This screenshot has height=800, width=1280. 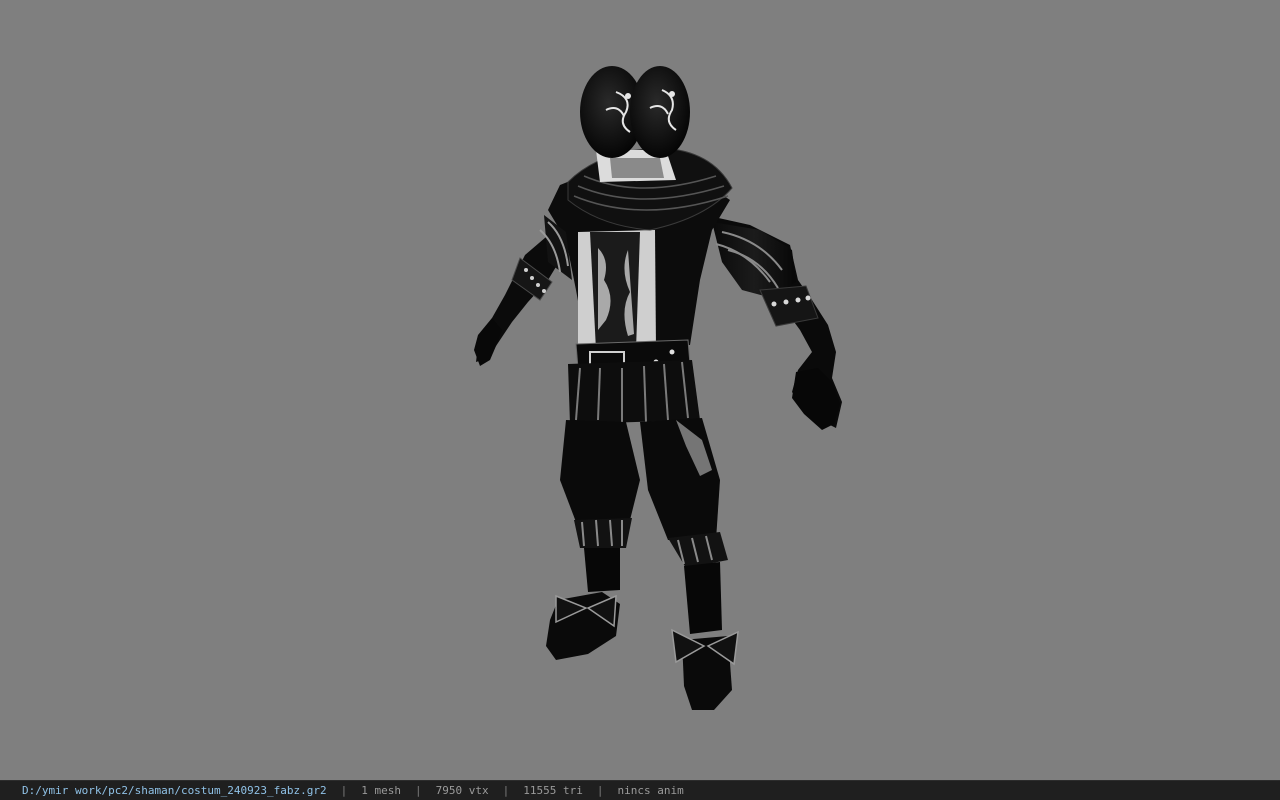 I want to click on torso, so click(x=636, y=285).